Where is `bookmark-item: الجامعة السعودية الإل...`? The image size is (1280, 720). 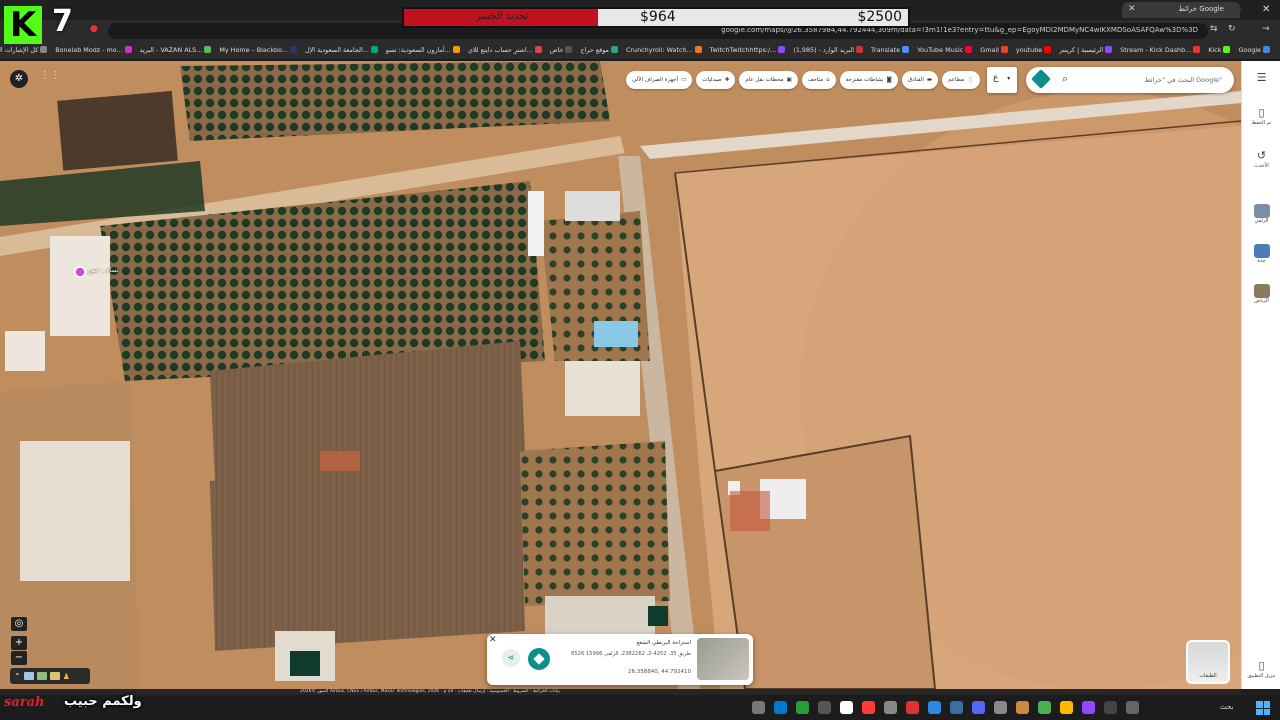
bookmark-item: الجامعة السعودية الإل... is located at coordinates (341, 50).